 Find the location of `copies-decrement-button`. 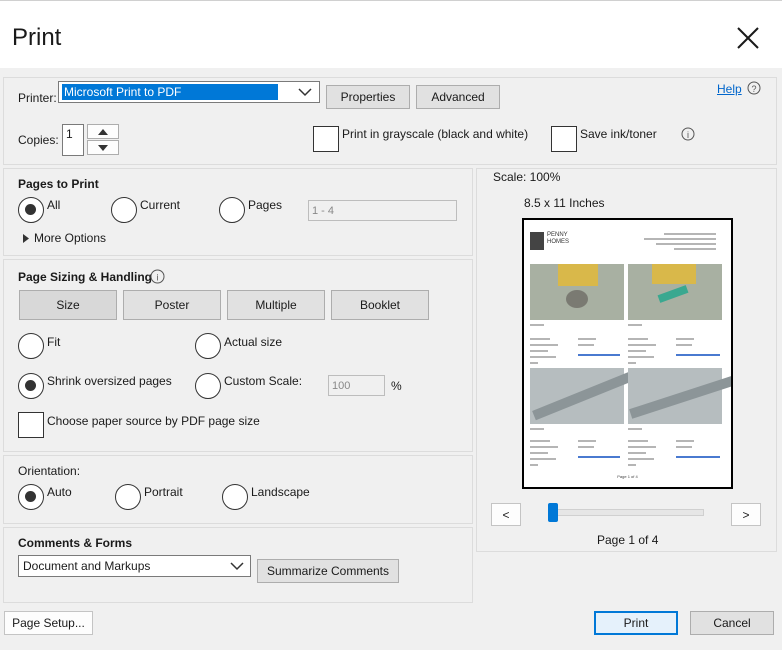

copies-decrement-button is located at coordinates (103, 147).